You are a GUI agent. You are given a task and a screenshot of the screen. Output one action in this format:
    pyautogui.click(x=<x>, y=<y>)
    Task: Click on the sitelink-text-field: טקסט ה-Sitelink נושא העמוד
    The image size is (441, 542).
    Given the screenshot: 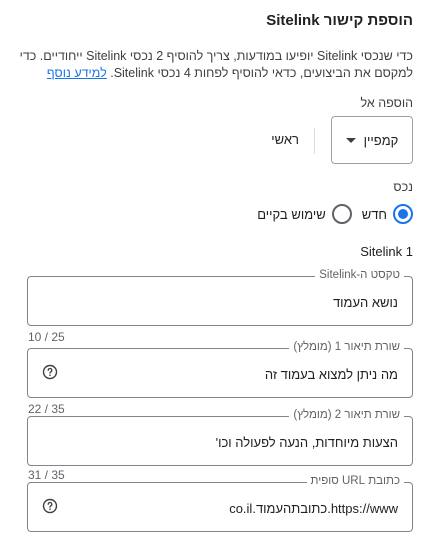 What is the action you would take?
    pyautogui.click(x=220, y=297)
    